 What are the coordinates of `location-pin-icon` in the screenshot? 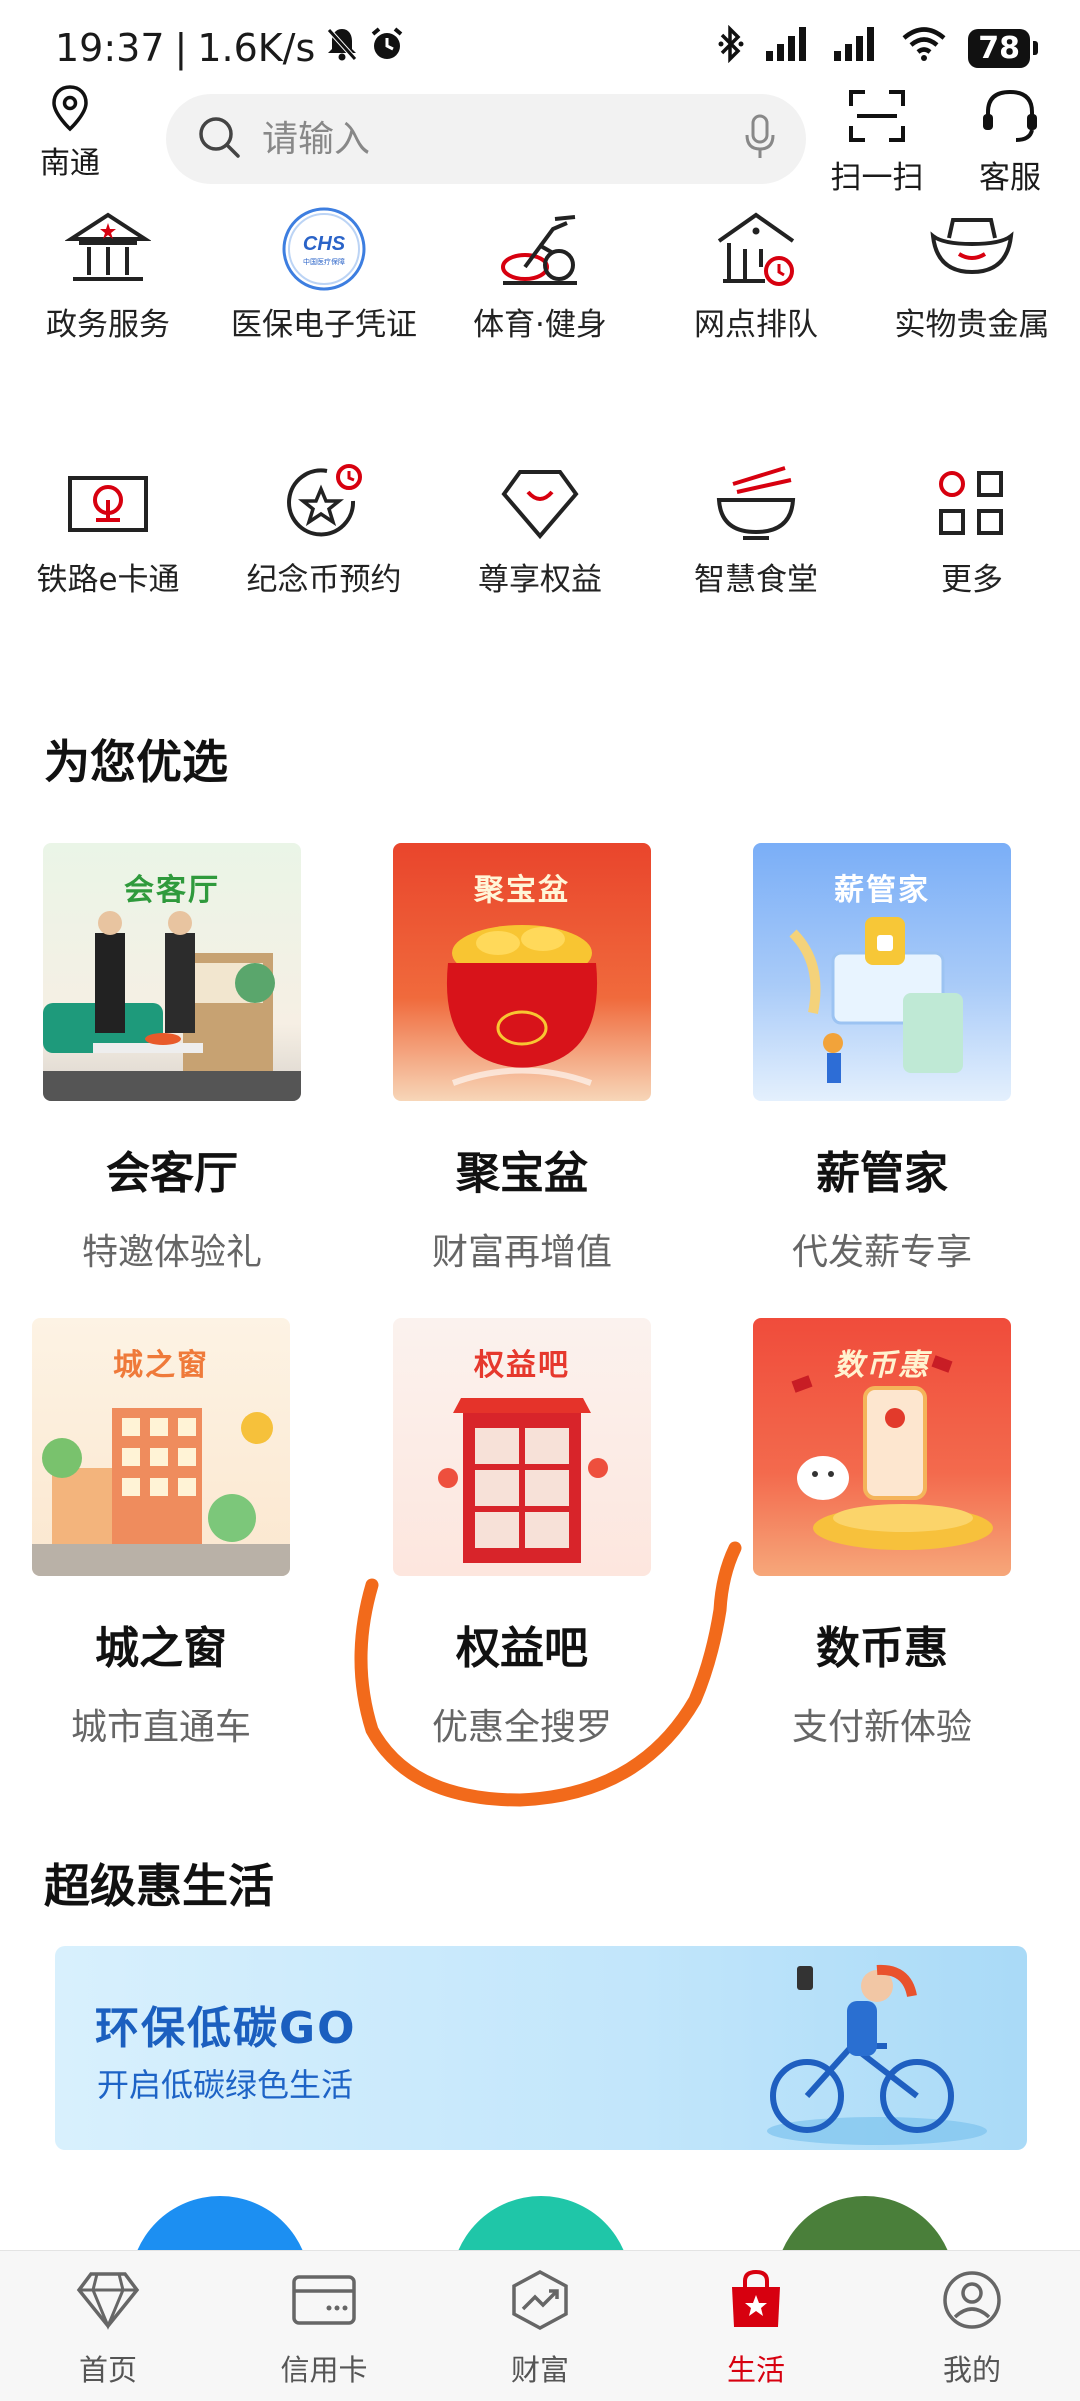 It's located at (70, 110).